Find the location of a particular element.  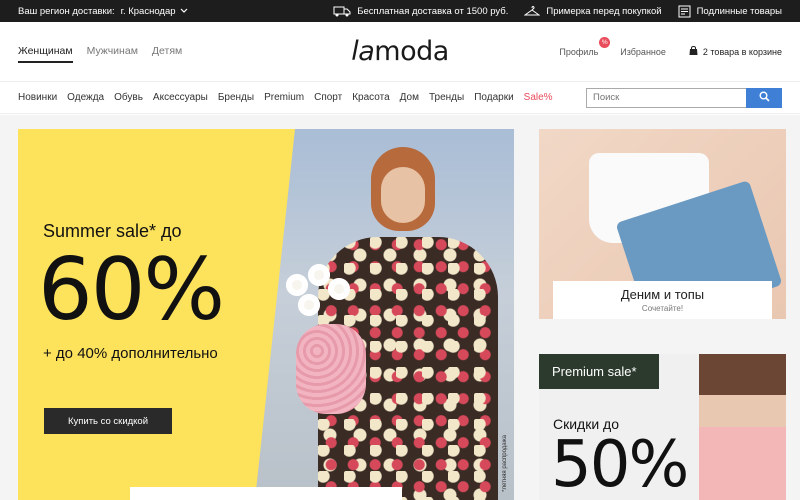

beaded-bag is located at coordinates (331, 369).